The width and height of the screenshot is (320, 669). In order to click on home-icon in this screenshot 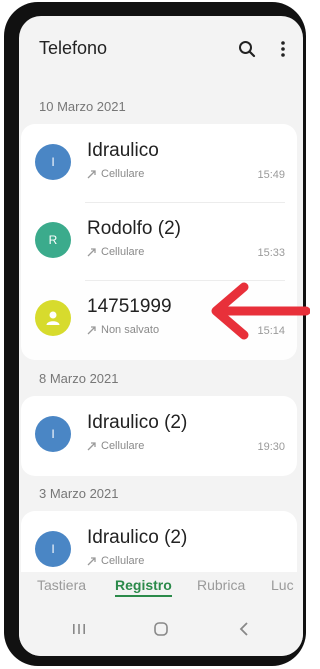, I will do `click(161, 629)`.